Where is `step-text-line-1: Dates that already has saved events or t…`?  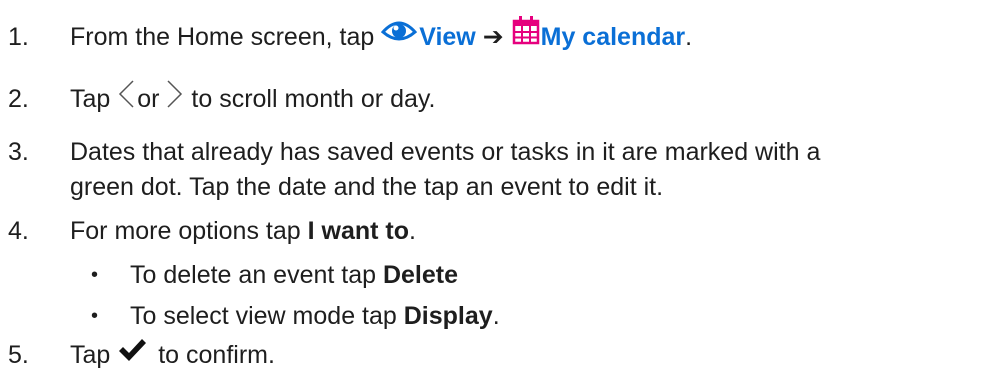
step-text-line-1: Dates that already has saved events or t… is located at coordinates (445, 152).